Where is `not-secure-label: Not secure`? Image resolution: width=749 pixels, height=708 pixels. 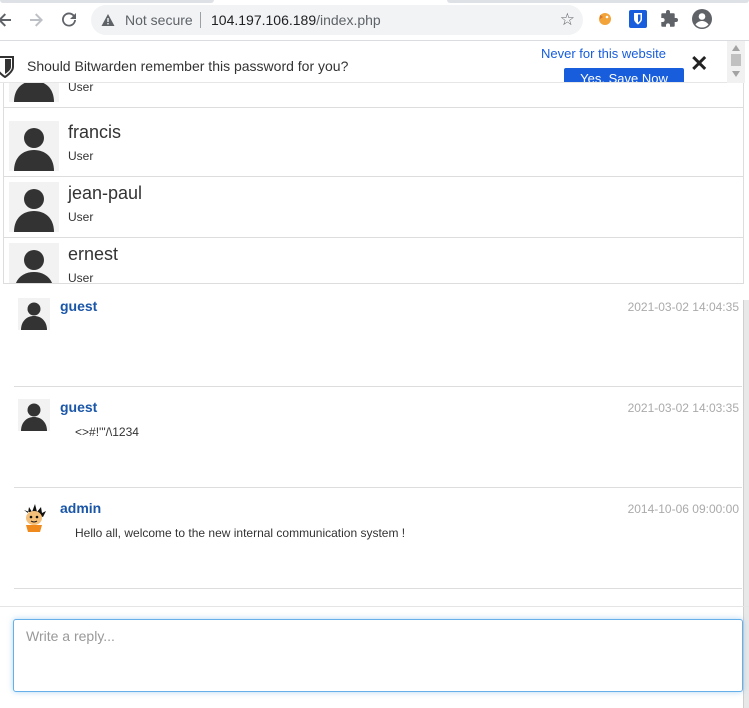 not-secure-label: Not secure is located at coordinates (159, 20).